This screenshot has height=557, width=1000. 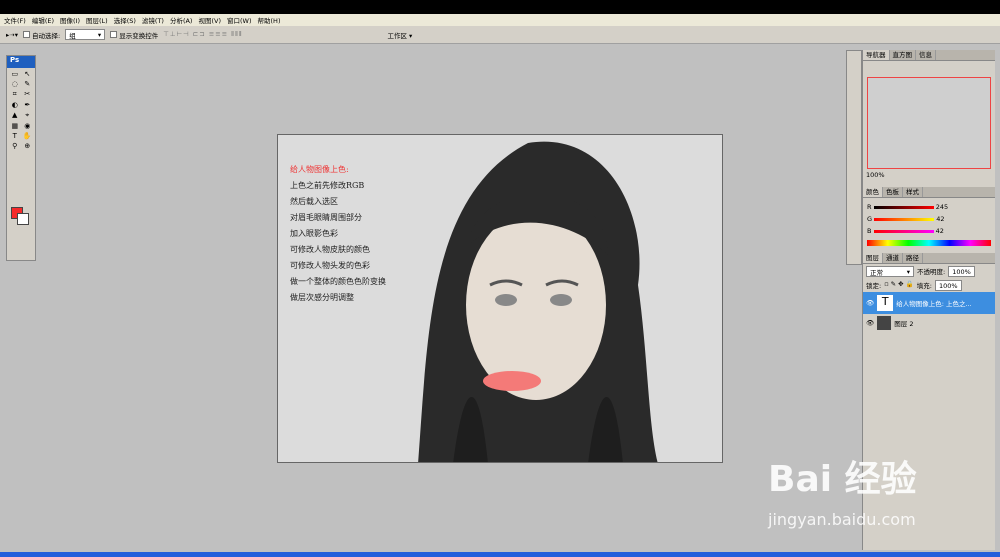 What do you see at coordinates (28, 94) in the screenshot?
I see `tool-icon: ✂` at bounding box center [28, 94].